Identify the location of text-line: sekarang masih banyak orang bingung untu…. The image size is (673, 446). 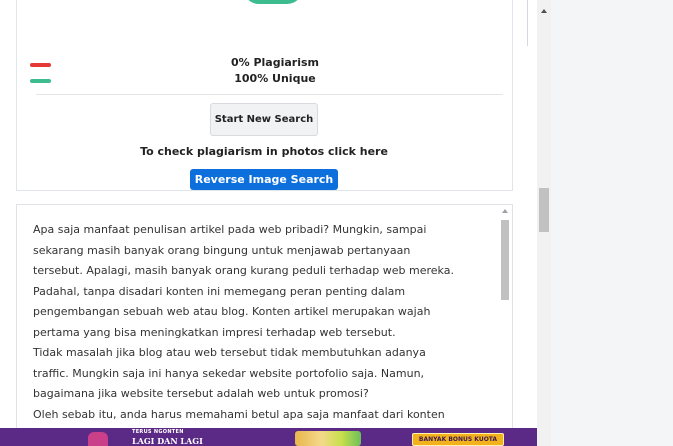
(222, 250).